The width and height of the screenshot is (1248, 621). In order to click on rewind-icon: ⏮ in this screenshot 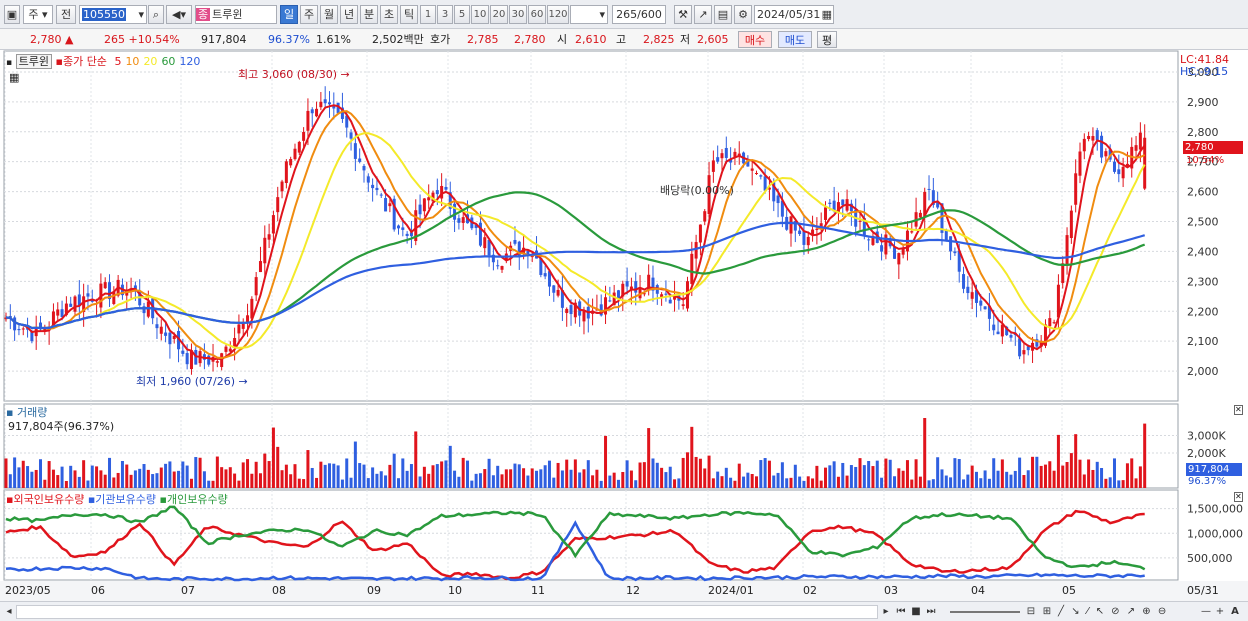, I will do `click(901, 612)`.